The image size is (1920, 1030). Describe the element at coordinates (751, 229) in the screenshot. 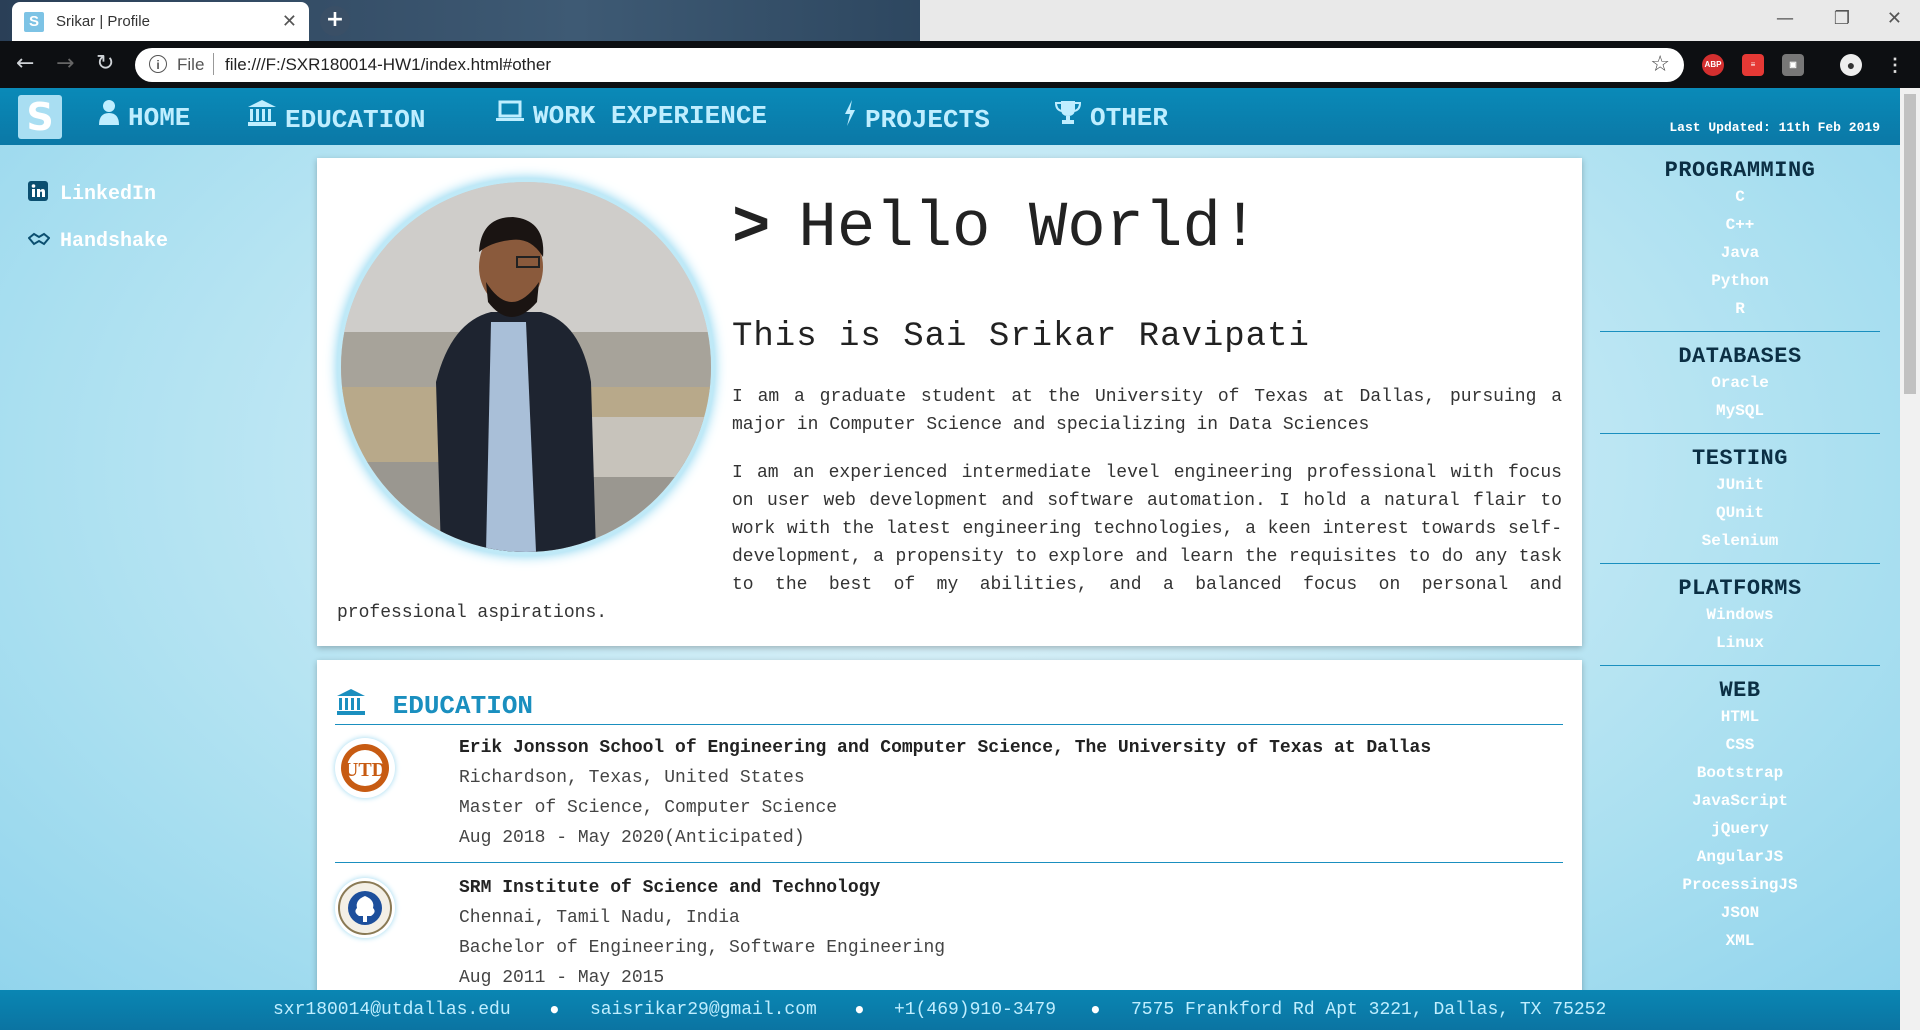

I see `terminal-chevron-icon: >` at that location.